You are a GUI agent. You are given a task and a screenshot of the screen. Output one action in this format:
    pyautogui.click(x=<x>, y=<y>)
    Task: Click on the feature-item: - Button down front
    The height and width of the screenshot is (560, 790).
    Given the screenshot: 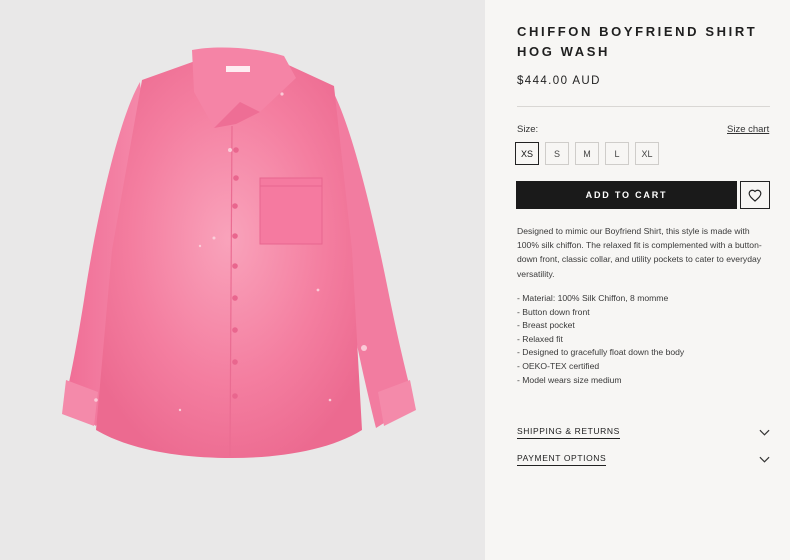 What is the action you would take?
    pyautogui.click(x=553, y=311)
    